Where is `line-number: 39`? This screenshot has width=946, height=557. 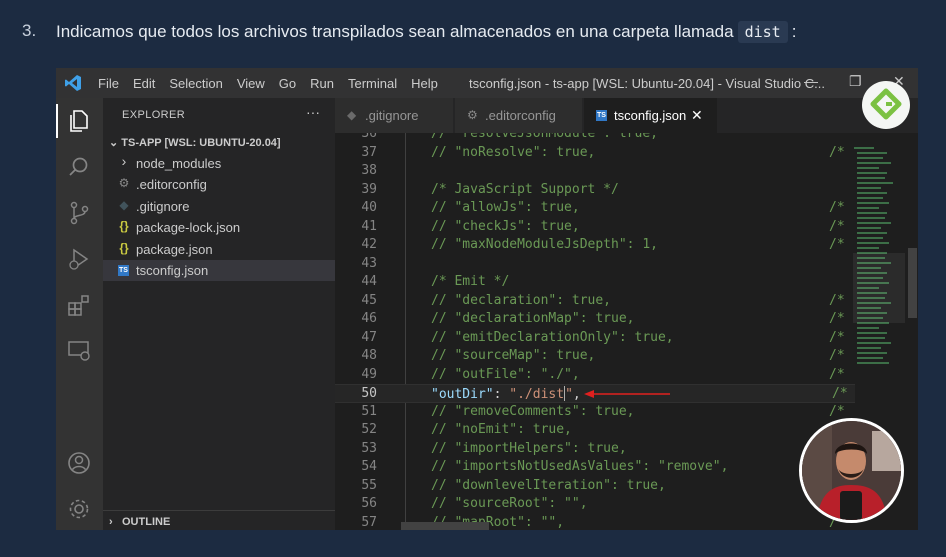
line-number: 39 is located at coordinates (369, 189).